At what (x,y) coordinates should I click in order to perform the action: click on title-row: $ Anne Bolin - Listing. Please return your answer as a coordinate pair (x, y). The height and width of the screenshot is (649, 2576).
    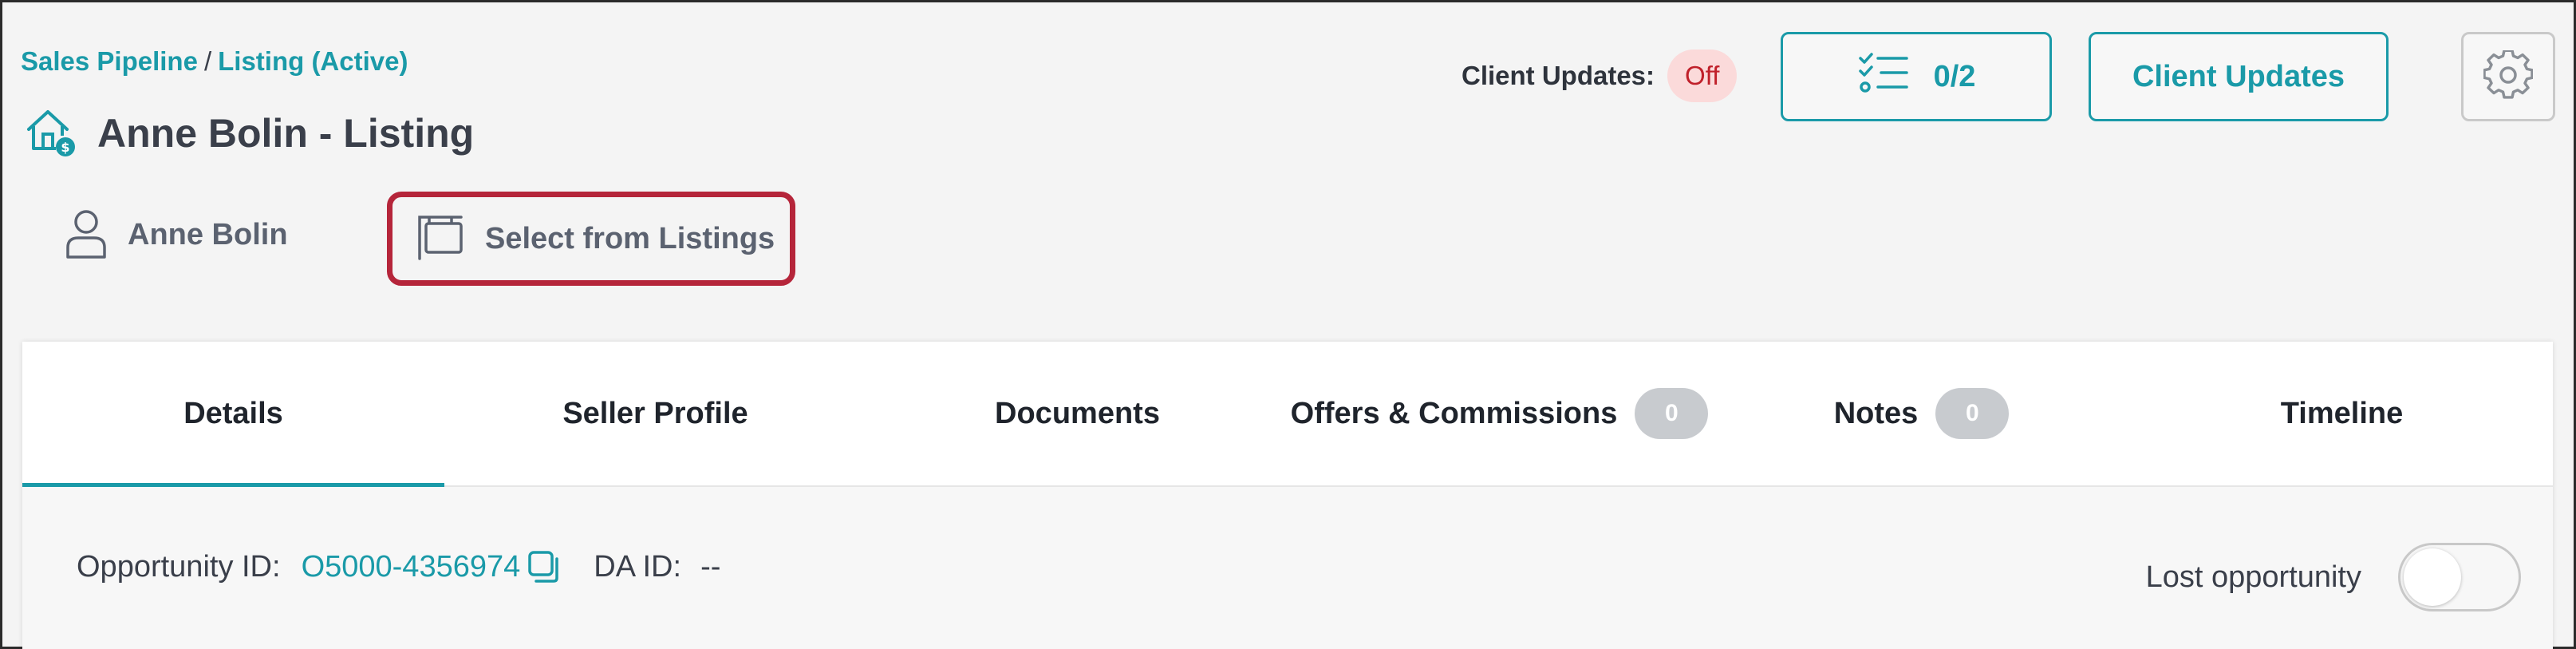
    Looking at the image, I should click on (249, 133).